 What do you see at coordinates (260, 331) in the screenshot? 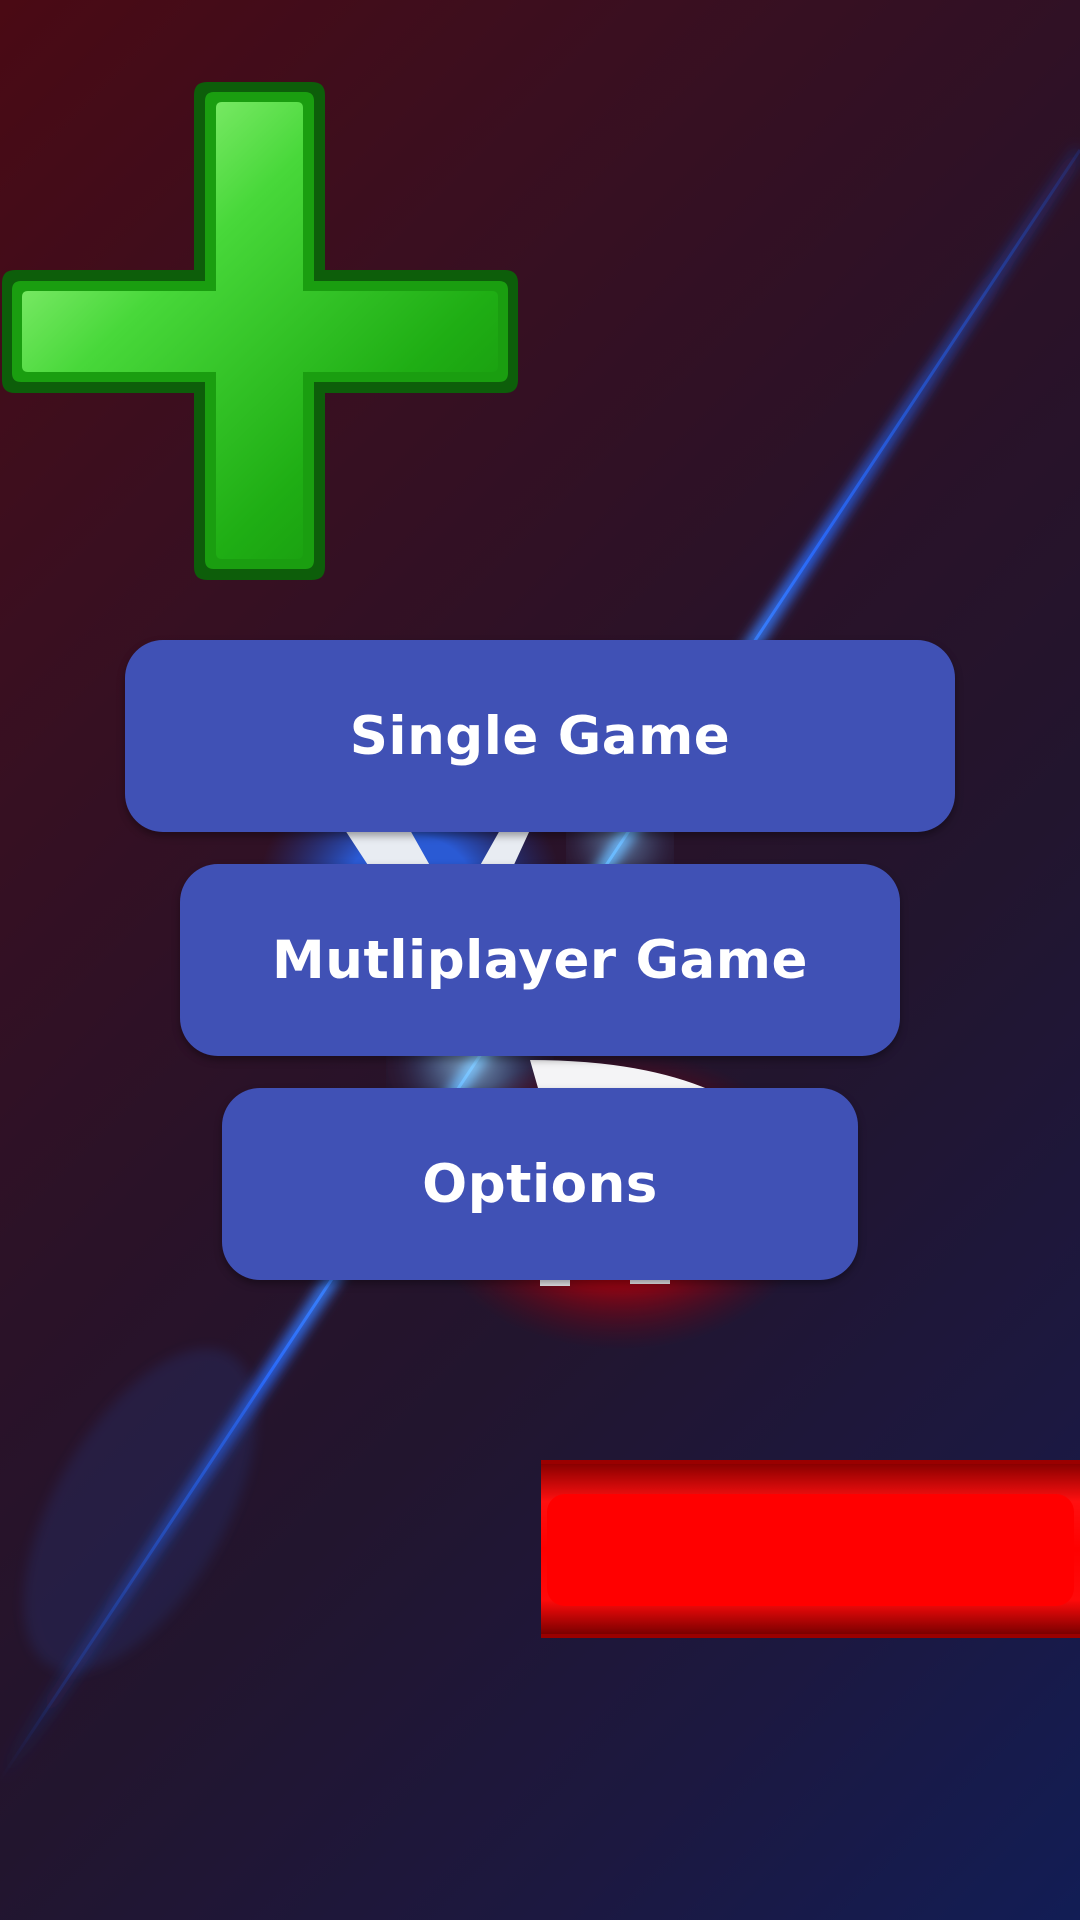
I see `plus-icon` at bounding box center [260, 331].